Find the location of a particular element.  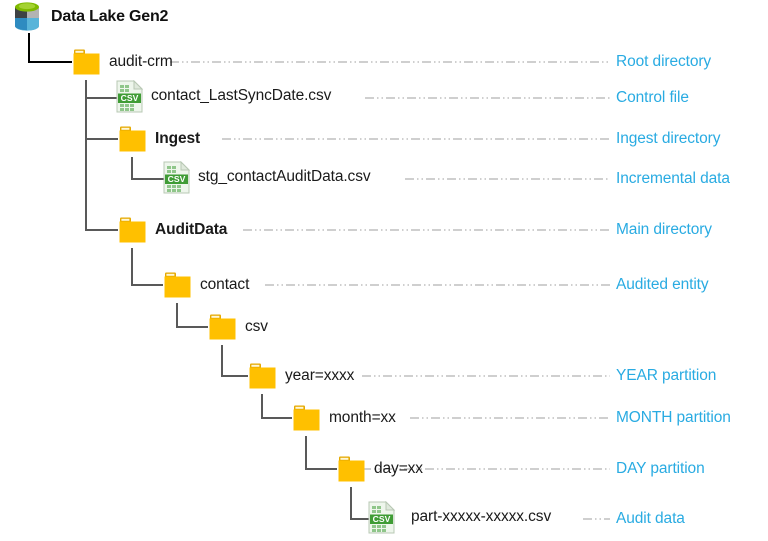

annotation-year-partition: YEAR partition is located at coordinates (666, 375).